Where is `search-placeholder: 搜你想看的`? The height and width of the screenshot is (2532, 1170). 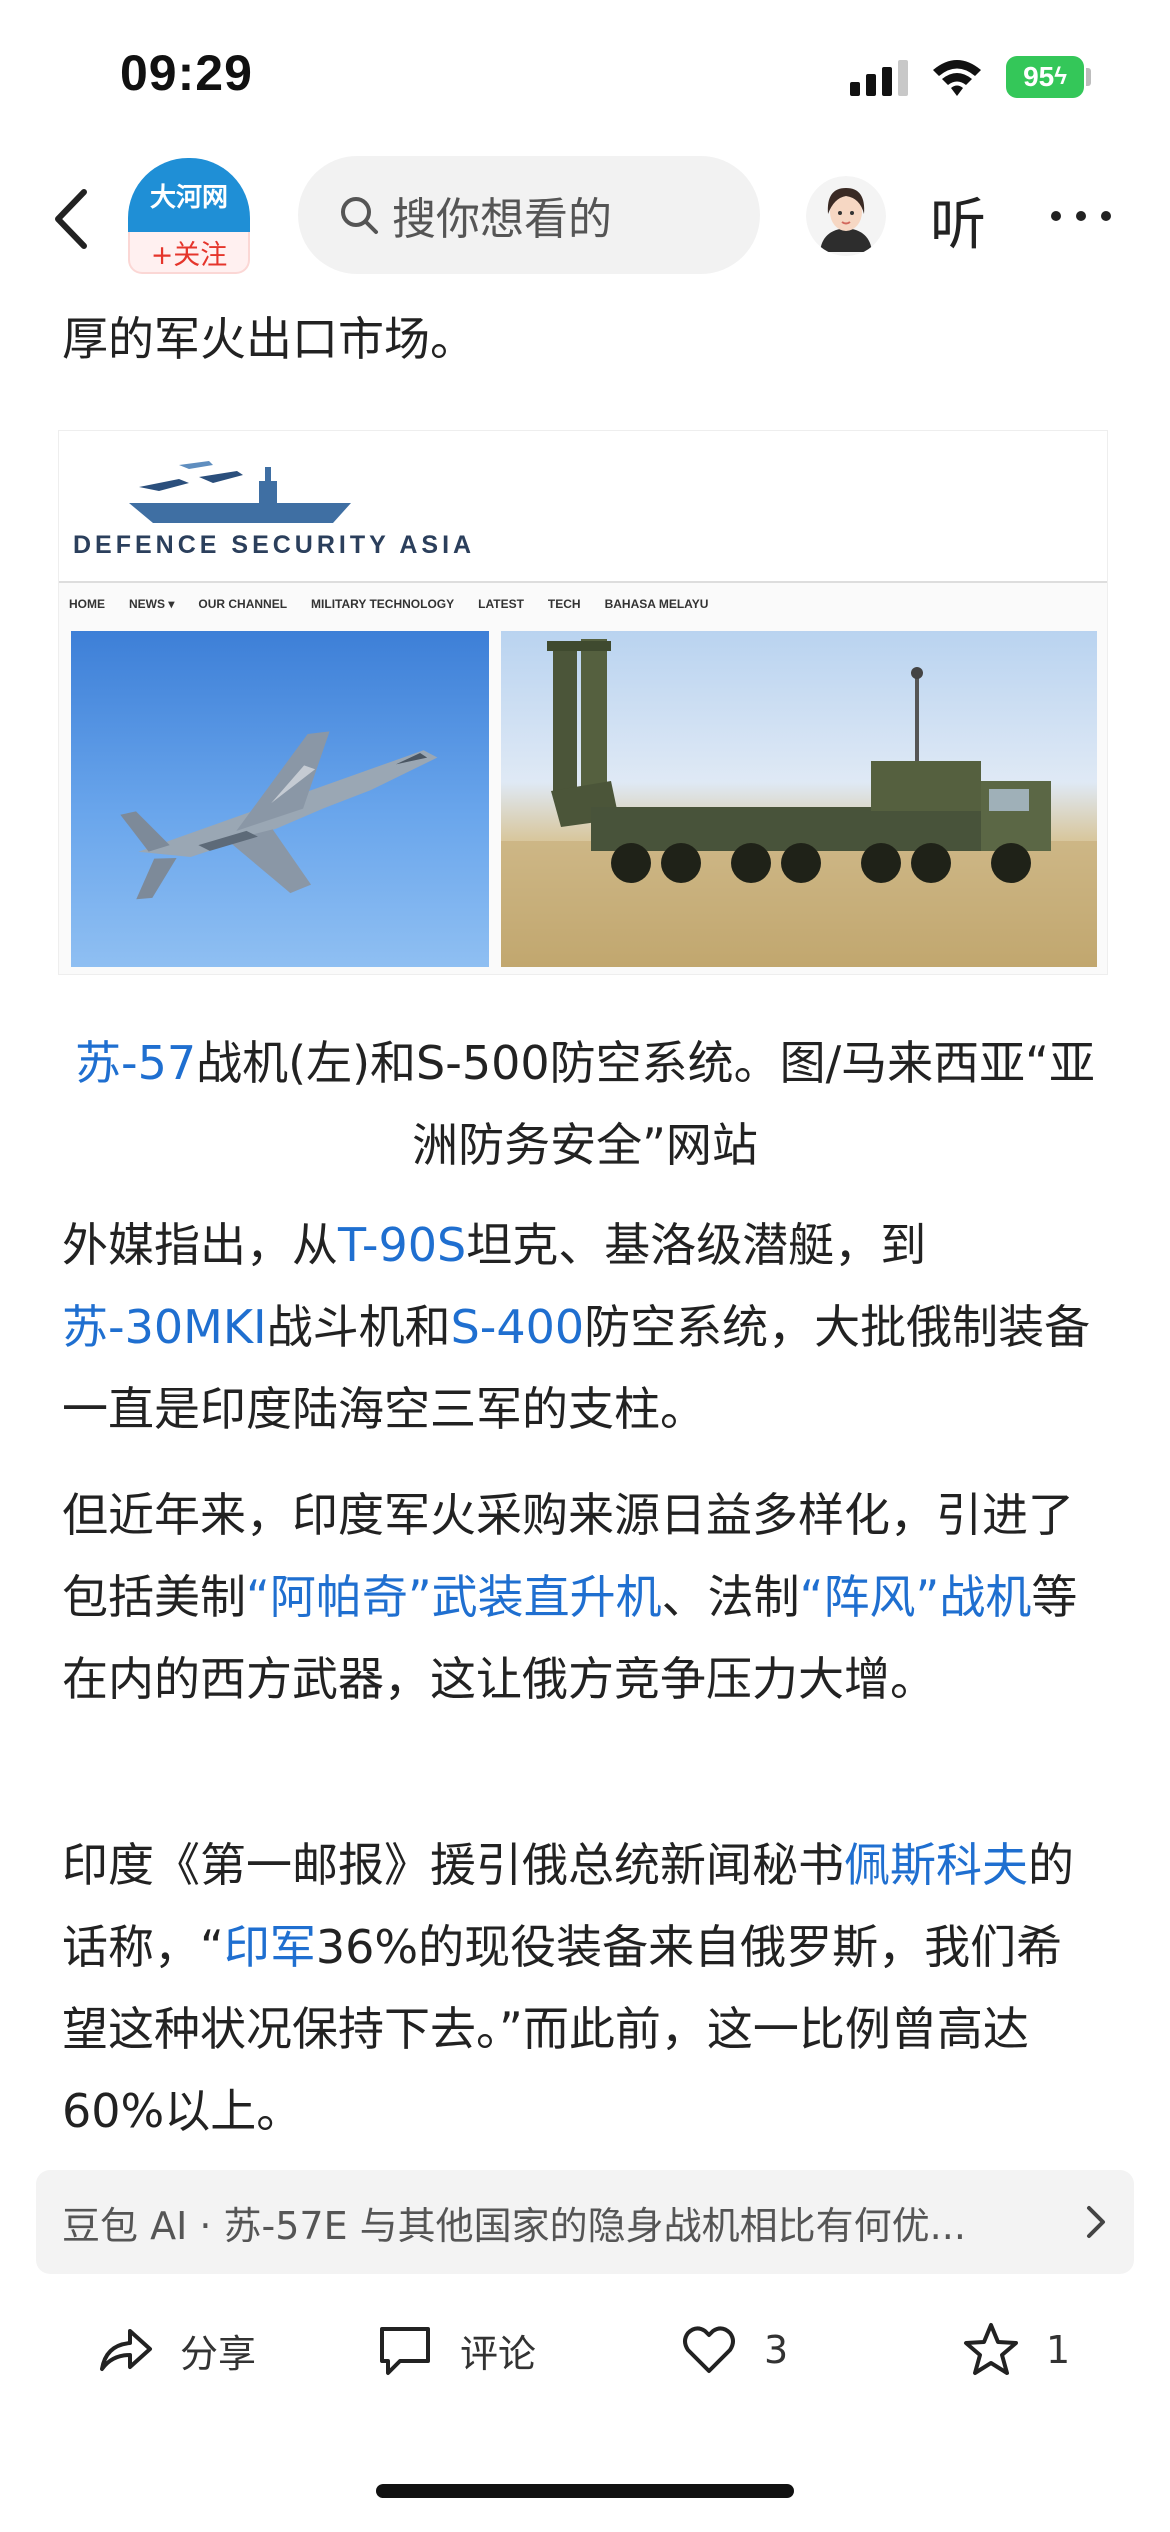
search-placeholder: 搜你想看的 is located at coordinates (502, 219).